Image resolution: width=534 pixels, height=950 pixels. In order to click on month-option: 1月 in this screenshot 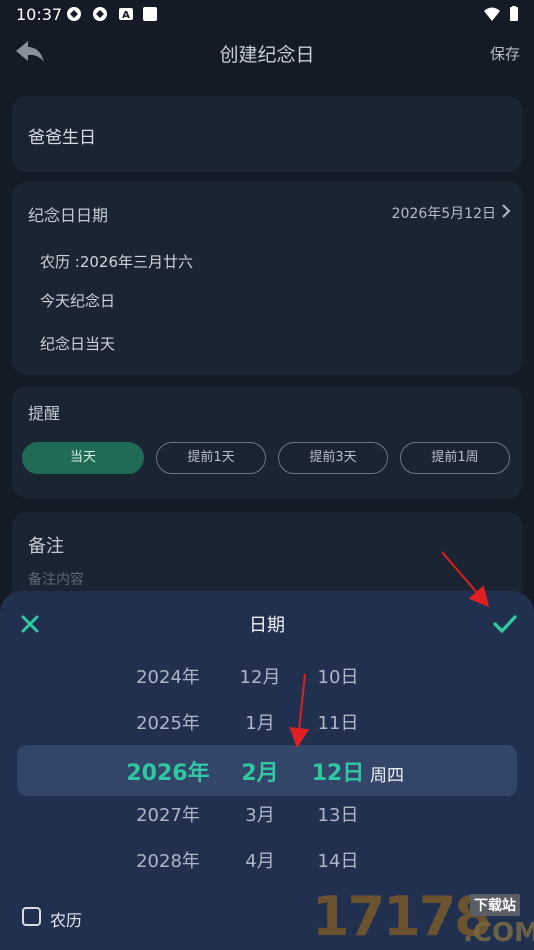, I will do `click(260, 722)`.